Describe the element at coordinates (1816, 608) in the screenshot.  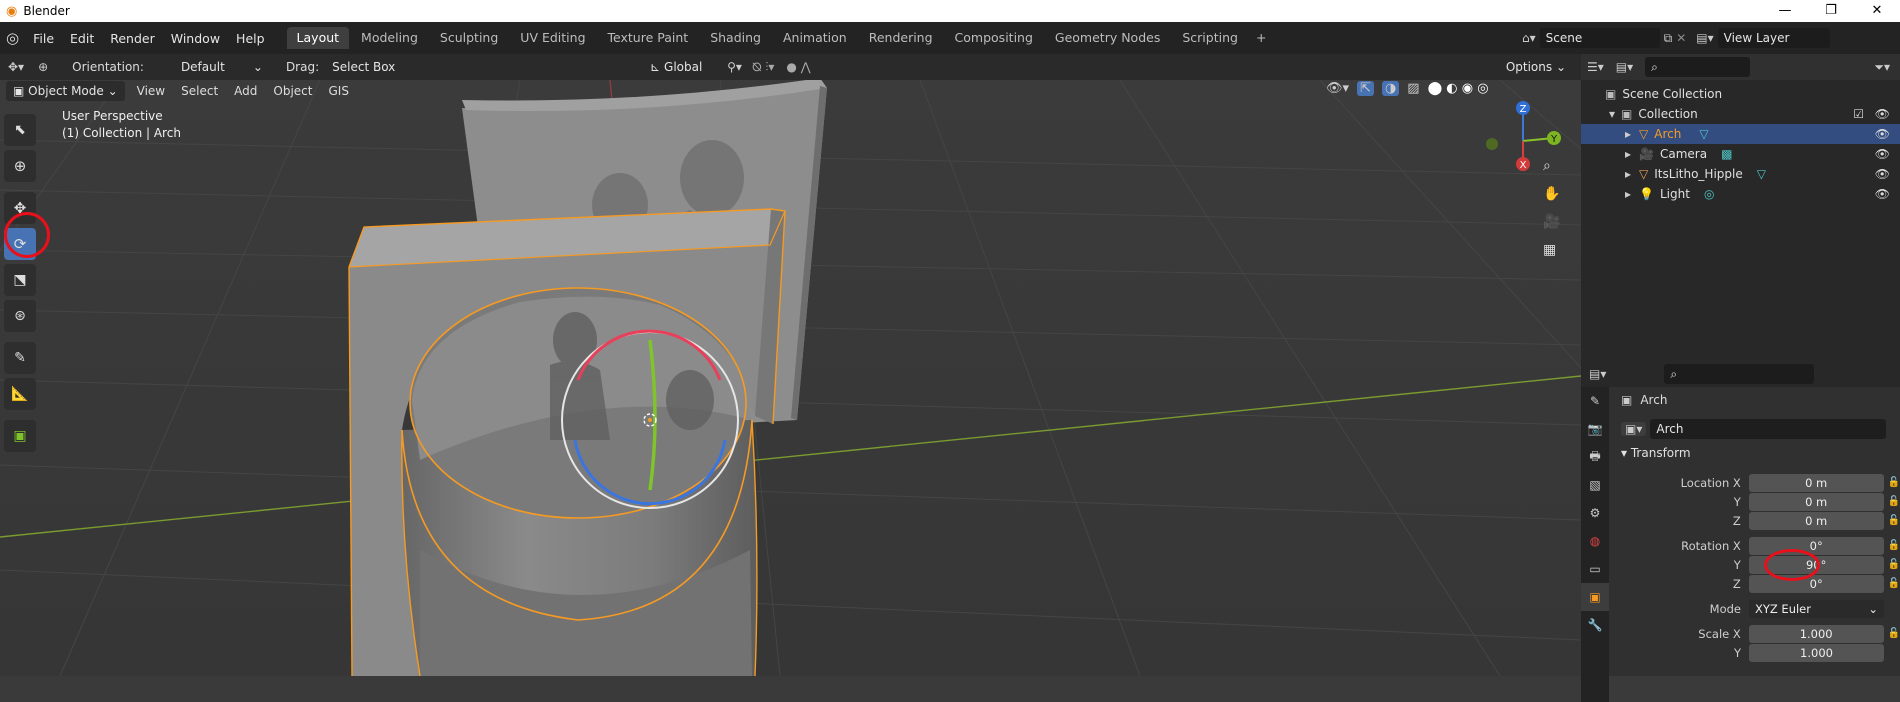
I see `rotation-mode-dropdown: XYZ Euler ⌄` at that location.